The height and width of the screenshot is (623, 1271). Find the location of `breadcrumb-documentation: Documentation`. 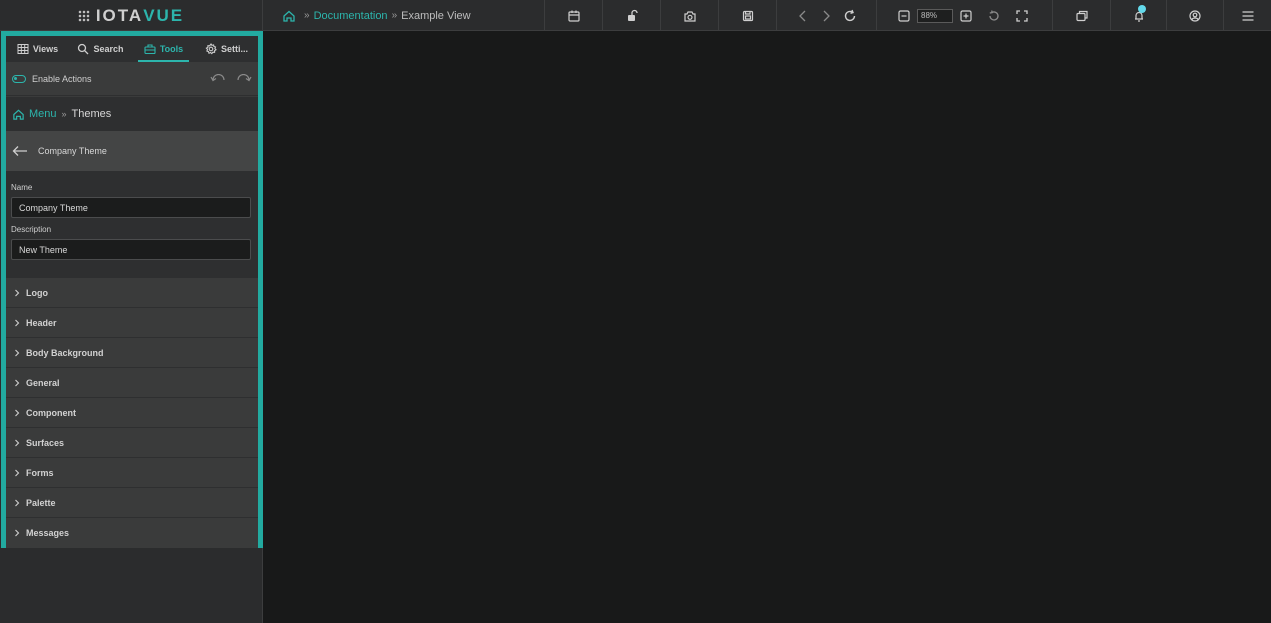

breadcrumb-documentation: Documentation is located at coordinates (351, 16).